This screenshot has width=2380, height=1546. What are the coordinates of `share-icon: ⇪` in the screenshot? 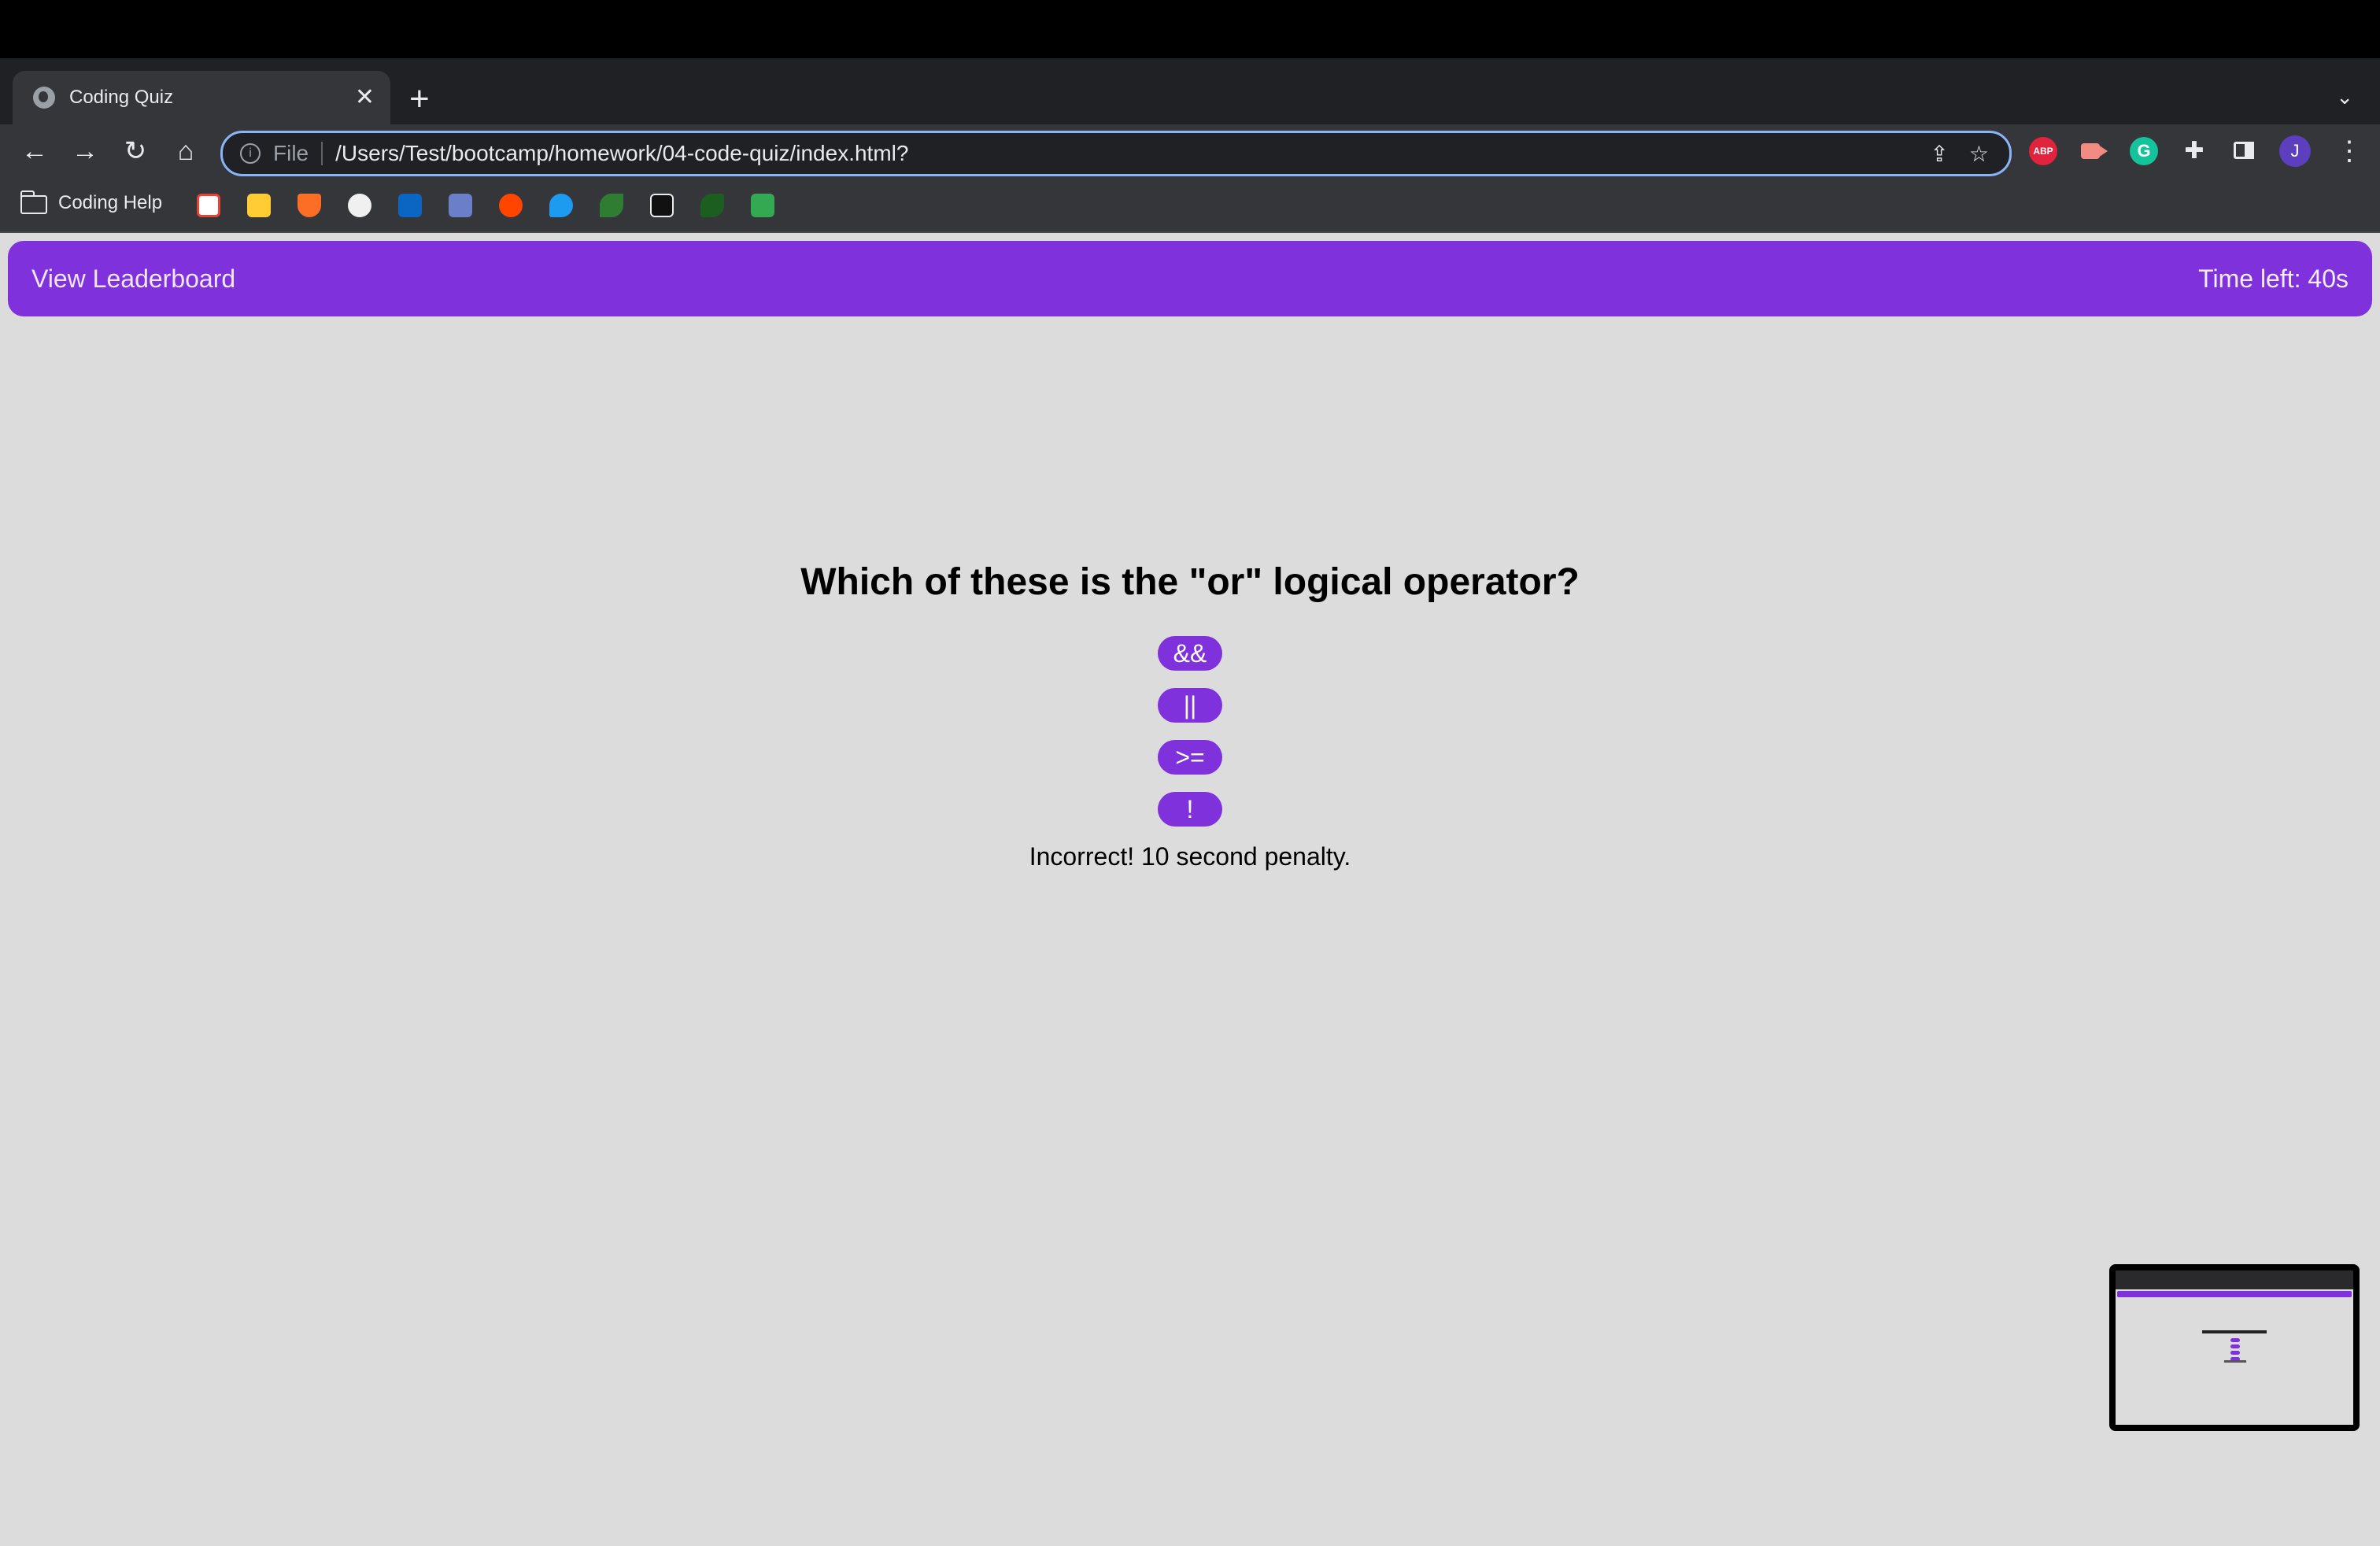 It's located at (1939, 154).